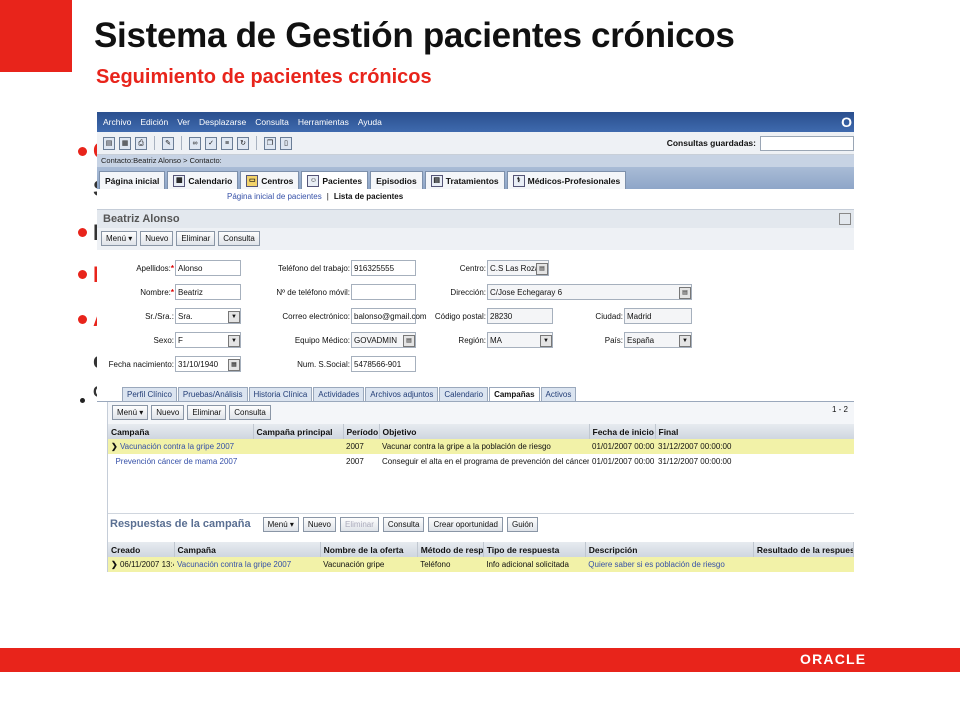 Image resolution: width=960 pixels, height=720 pixels. Describe the element at coordinates (383, 364) in the screenshot. I see `num-ss-field: 5478566-901` at that location.